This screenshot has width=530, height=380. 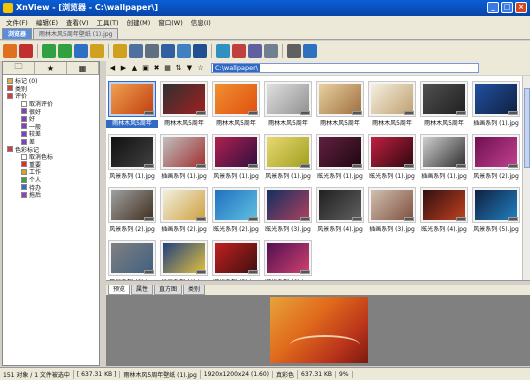 I want to click on close-button: ×, so click(x=521, y=7).